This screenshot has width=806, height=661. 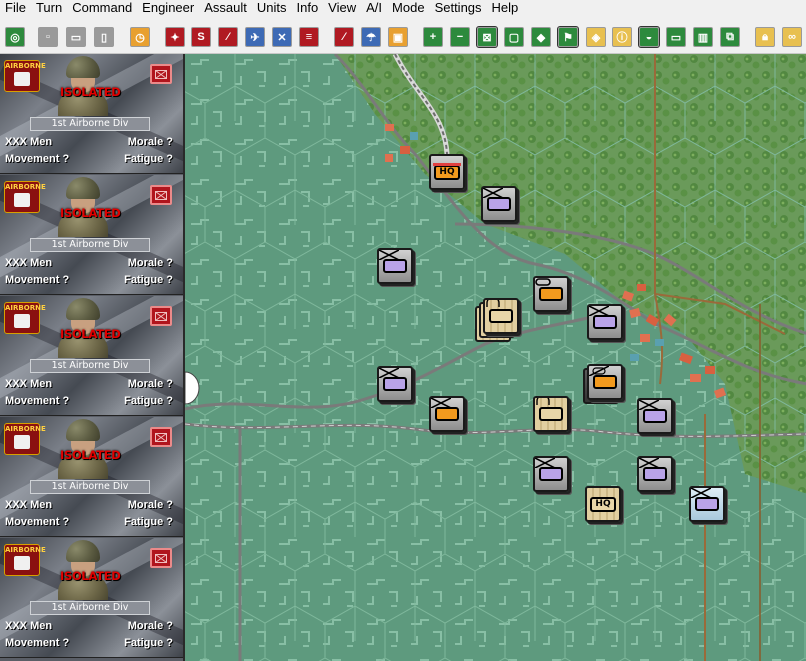 I want to click on menu-engineer: Engineer, so click(x=168, y=8).